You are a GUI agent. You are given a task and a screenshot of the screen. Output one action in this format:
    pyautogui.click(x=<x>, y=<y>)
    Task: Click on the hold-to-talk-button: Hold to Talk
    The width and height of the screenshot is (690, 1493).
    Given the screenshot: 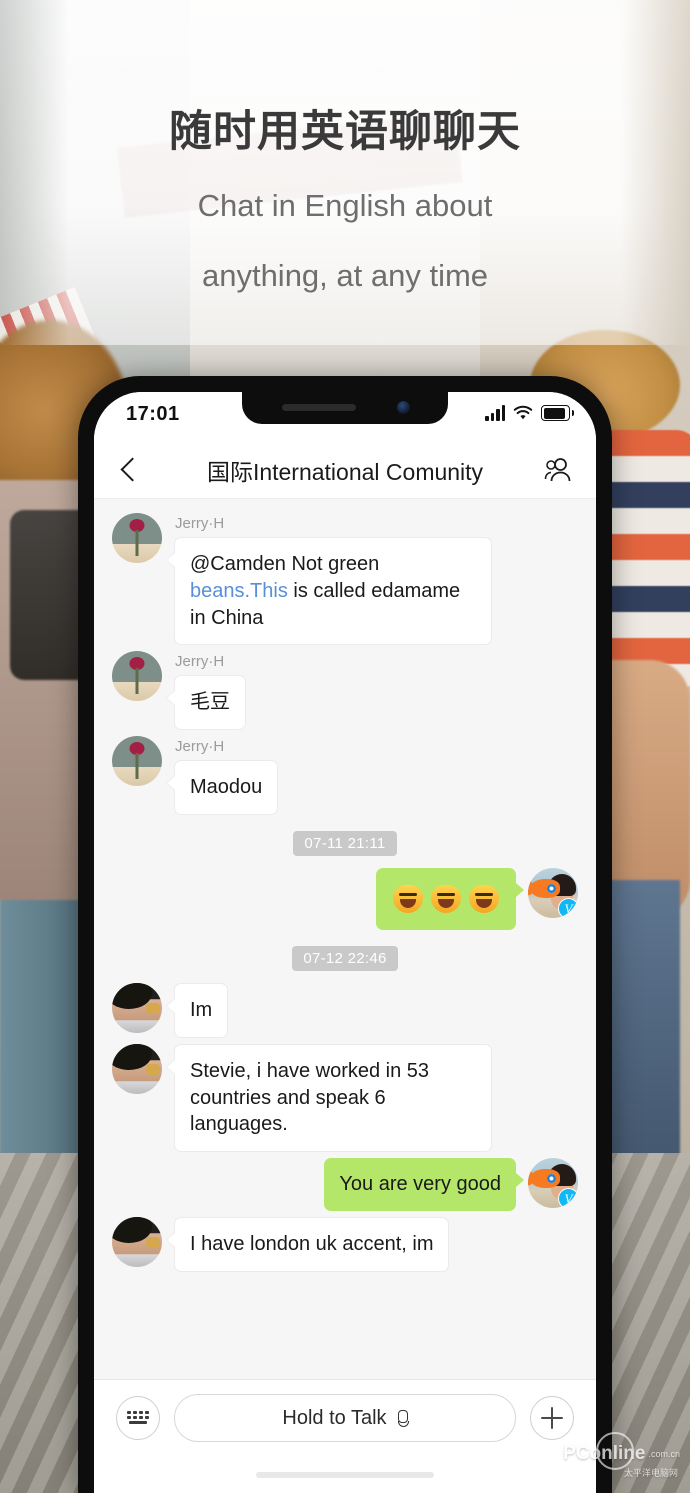 What is the action you would take?
    pyautogui.click(x=345, y=1418)
    